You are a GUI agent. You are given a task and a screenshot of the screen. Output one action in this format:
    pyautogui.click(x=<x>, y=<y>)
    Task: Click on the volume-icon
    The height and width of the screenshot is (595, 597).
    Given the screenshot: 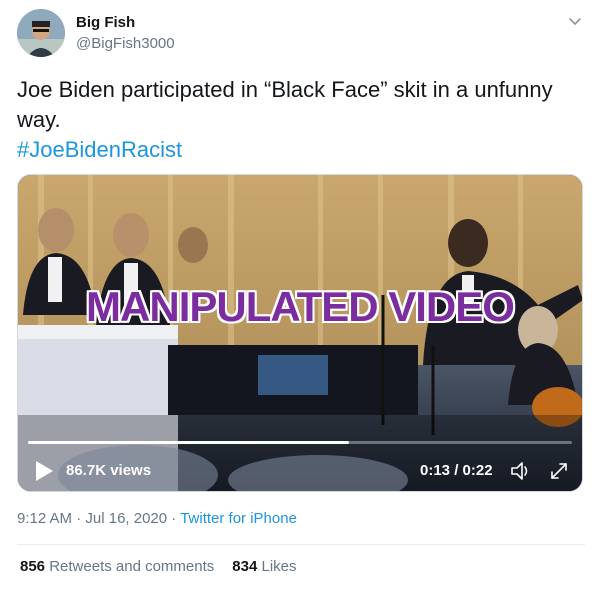 What is the action you would take?
    pyautogui.click(x=521, y=471)
    